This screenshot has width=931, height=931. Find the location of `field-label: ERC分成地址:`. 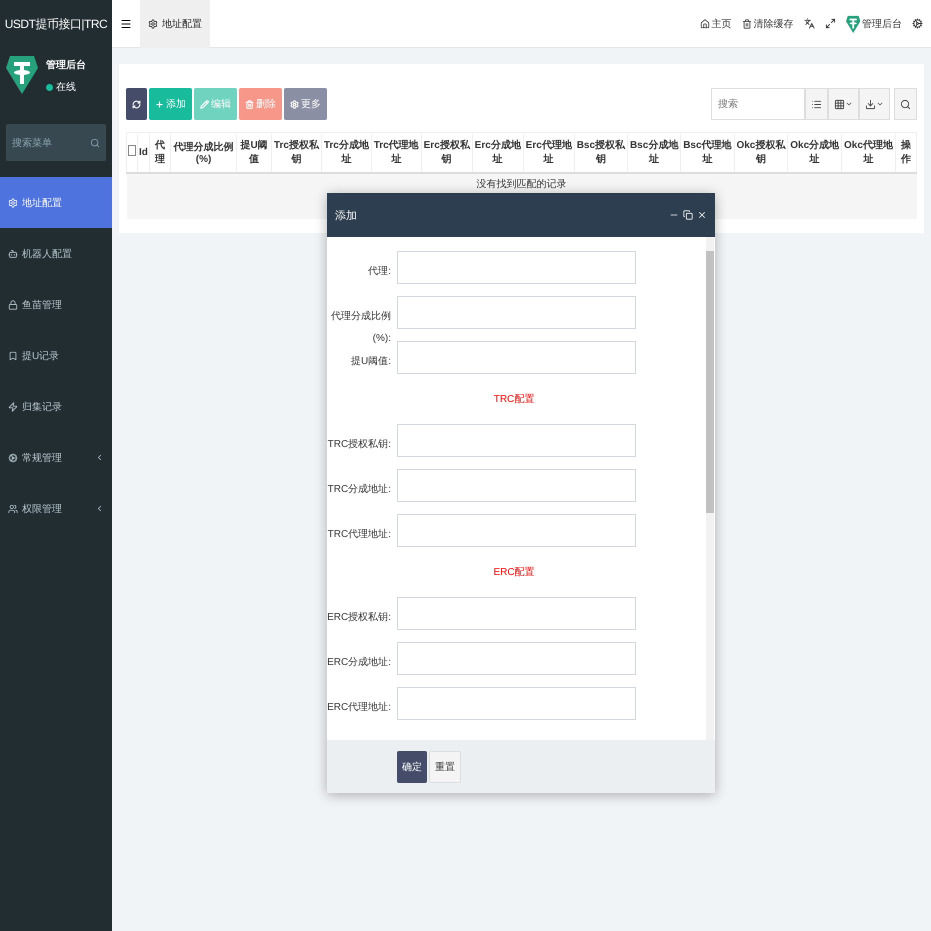

field-label: ERC分成地址: is located at coordinates (359, 663).